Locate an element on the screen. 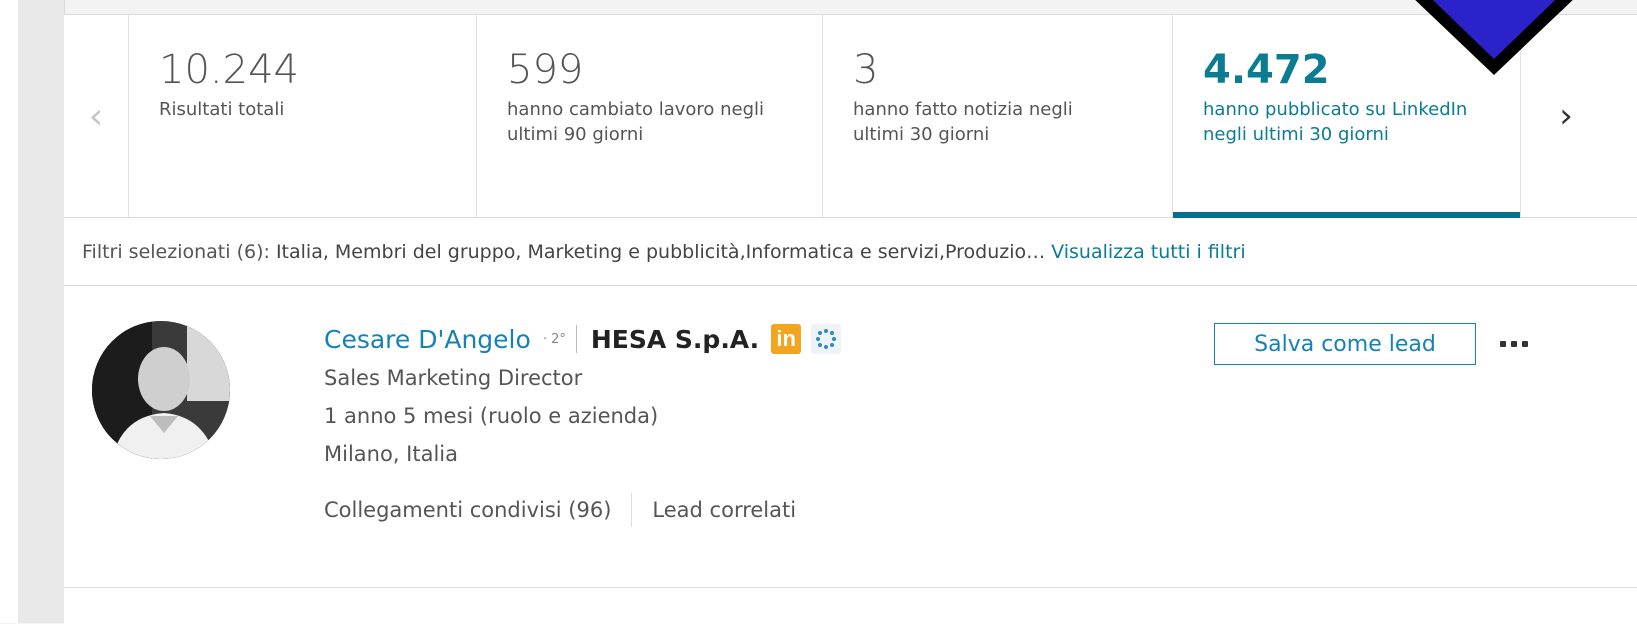 Image resolution: width=1637 pixels, height=624 pixels. lead-title: Sales Marketing Director is located at coordinates (453, 378).